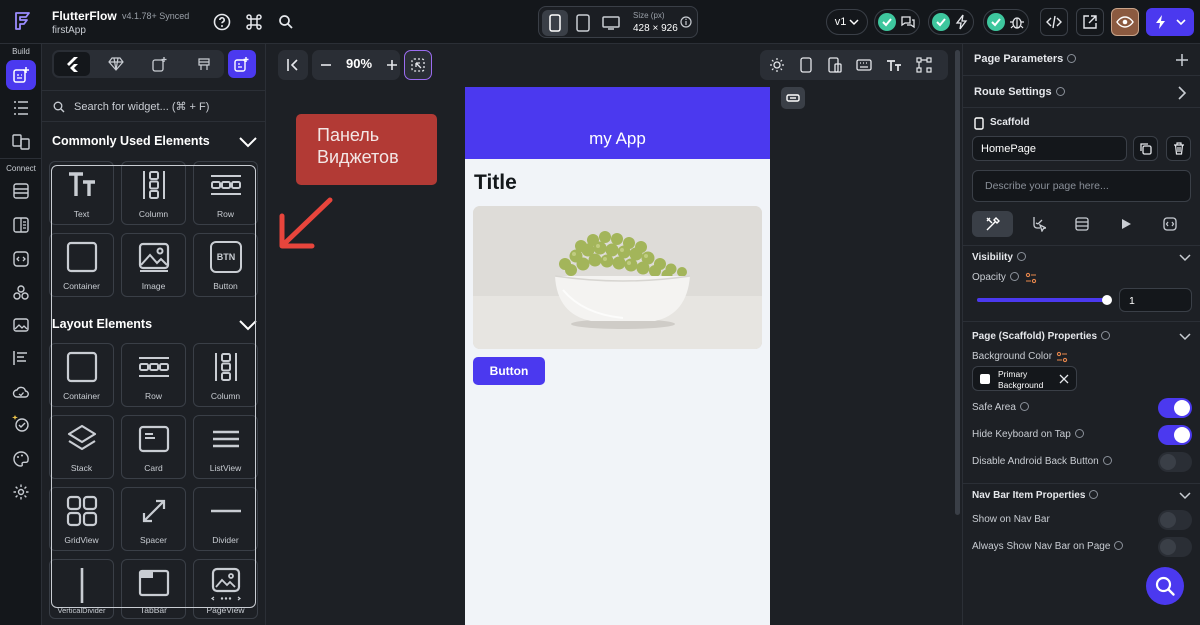 This screenshot has width=1200, height=625. Describe the element at coordinates (72, 64) in the screenshot. I see `flutter-widgets-tab` at that location.